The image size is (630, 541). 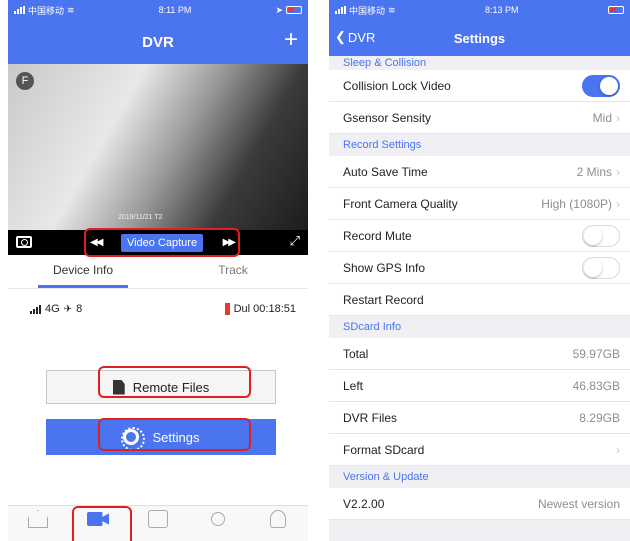 What do you see at coordinates (602, 117) in the screenshot?
I see `setting-value: Mid` at bounding box center [602, 117].